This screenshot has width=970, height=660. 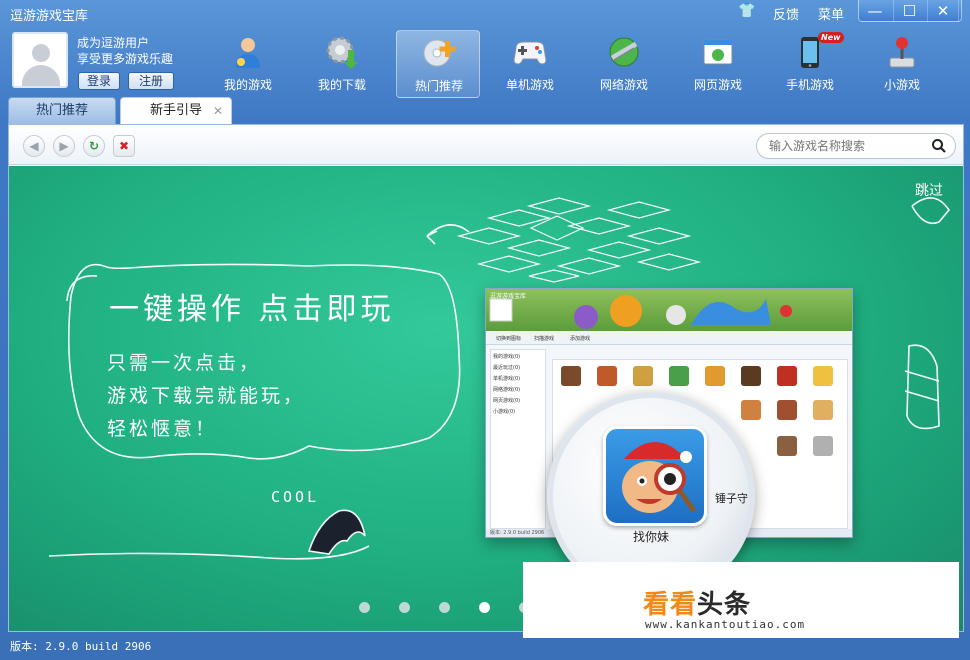 I want to click on refresh-button: ↻, so click(x=94, y=146).